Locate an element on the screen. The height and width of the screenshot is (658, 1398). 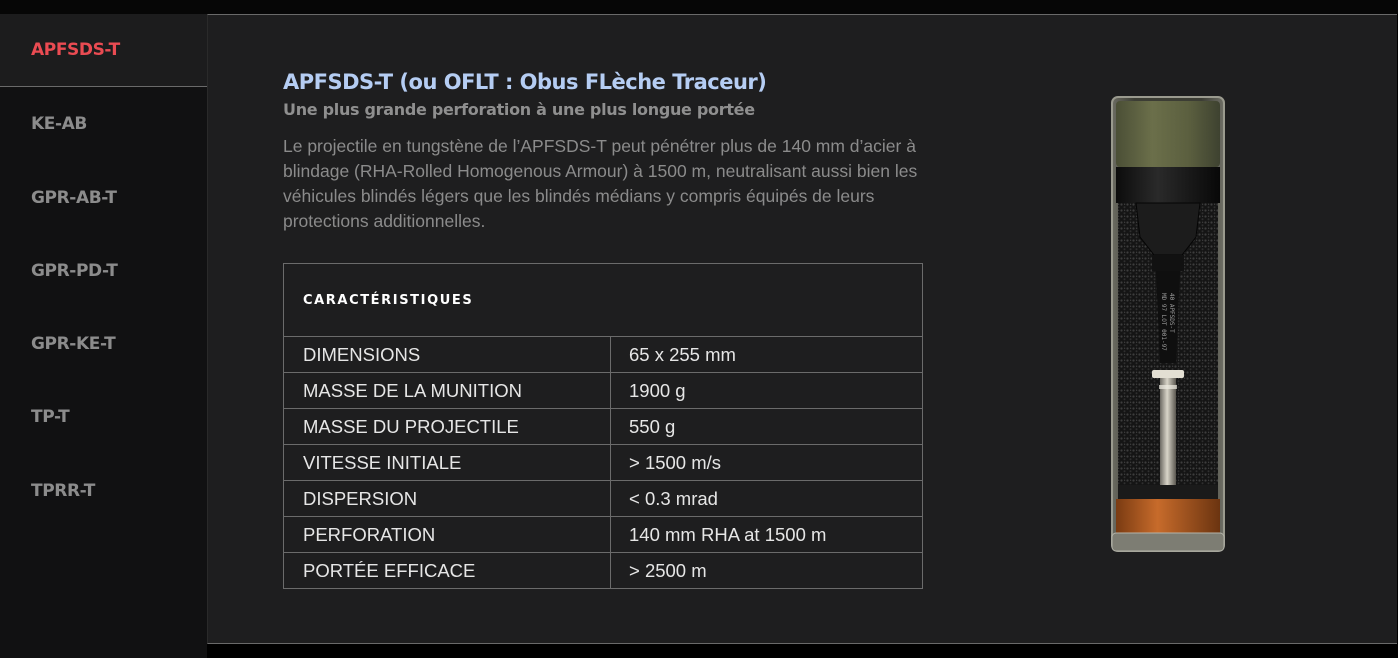
spec-value: 65 x 255 mm is located at coordinates (766, 354).